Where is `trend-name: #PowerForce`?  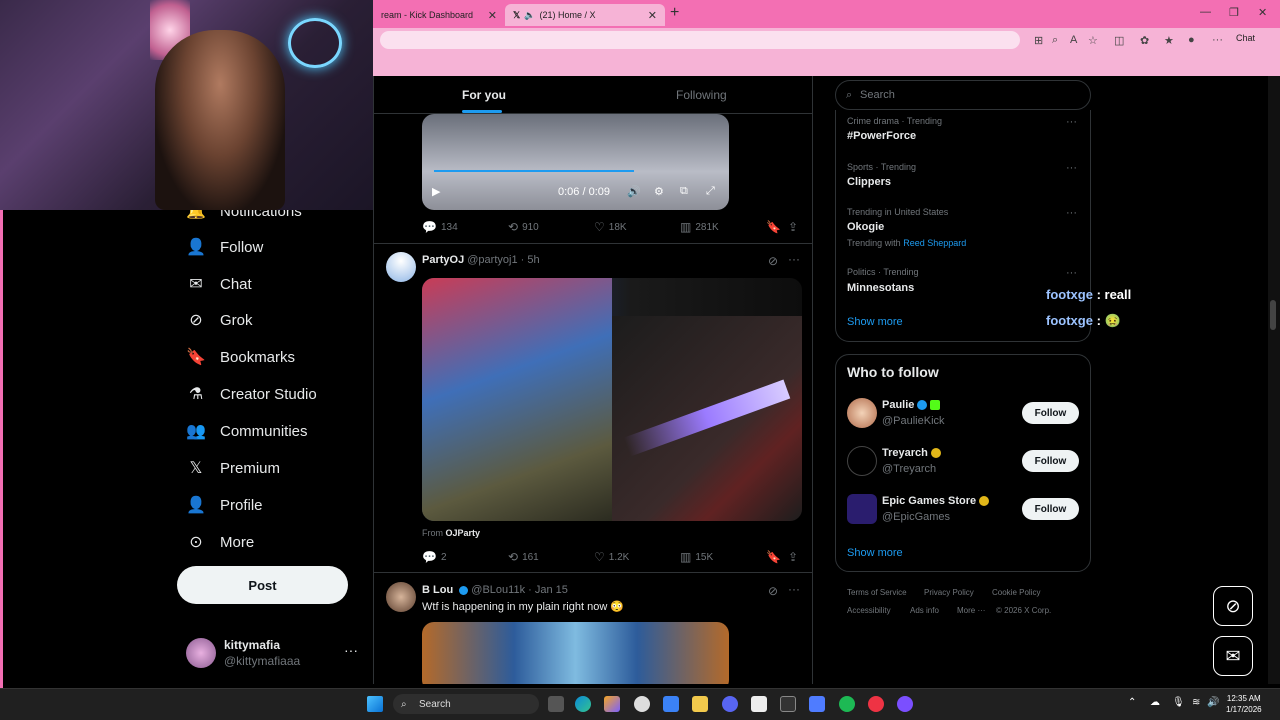
trend-name: #PowerForce is located at coordinates (881, 136).